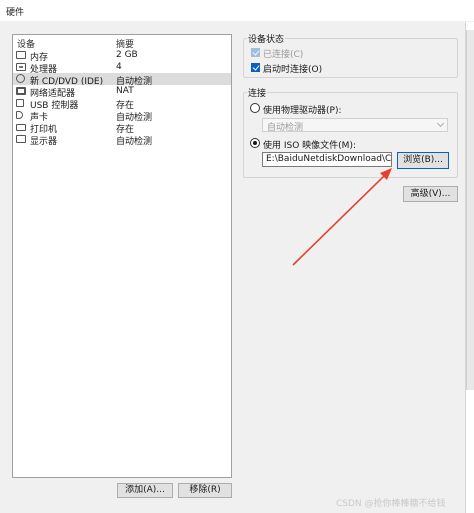  What do you see at coordinates (125, 91) in the screenshot?
I see `device-summary: NAT` at bounding box center [125, 91].